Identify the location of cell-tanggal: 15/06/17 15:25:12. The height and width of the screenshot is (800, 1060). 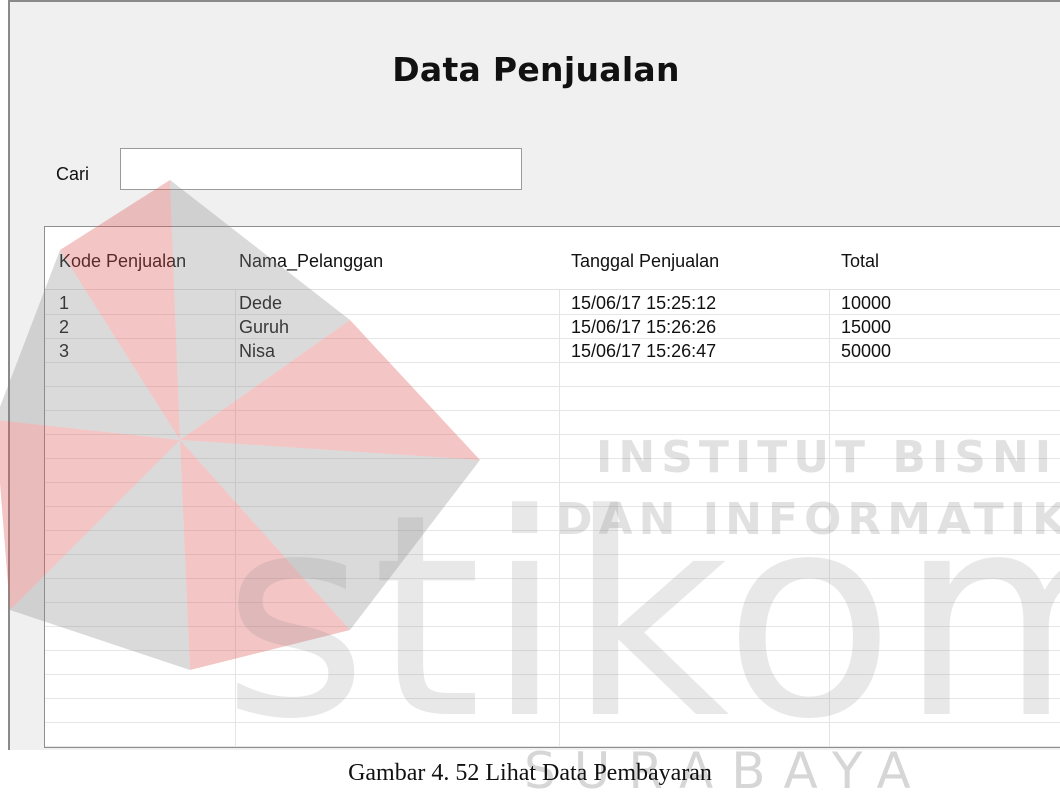
(644, 303).